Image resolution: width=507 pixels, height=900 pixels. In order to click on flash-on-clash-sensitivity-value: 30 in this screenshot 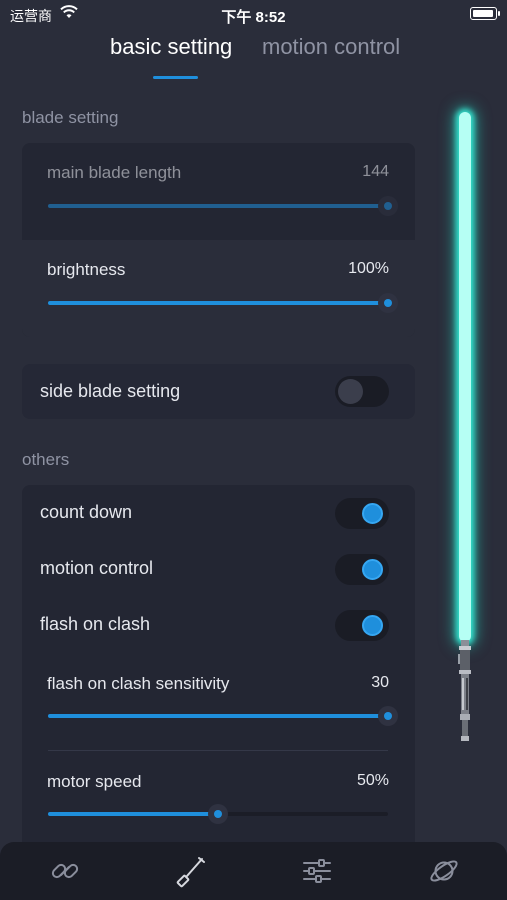, I will do `click(380, 682)`.